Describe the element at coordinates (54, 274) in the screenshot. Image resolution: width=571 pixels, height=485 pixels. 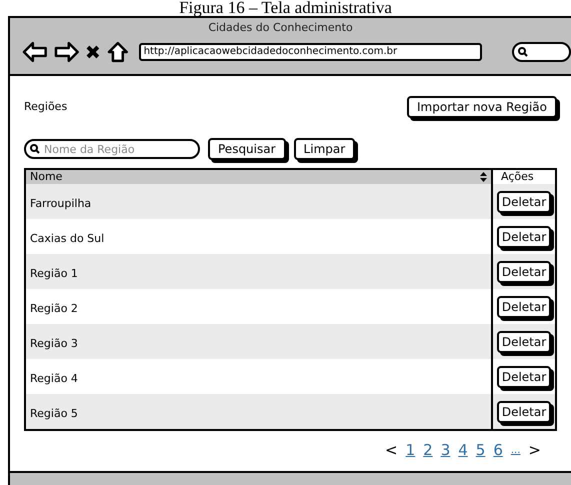
I see `table-cell-text: Região 1` at that location.